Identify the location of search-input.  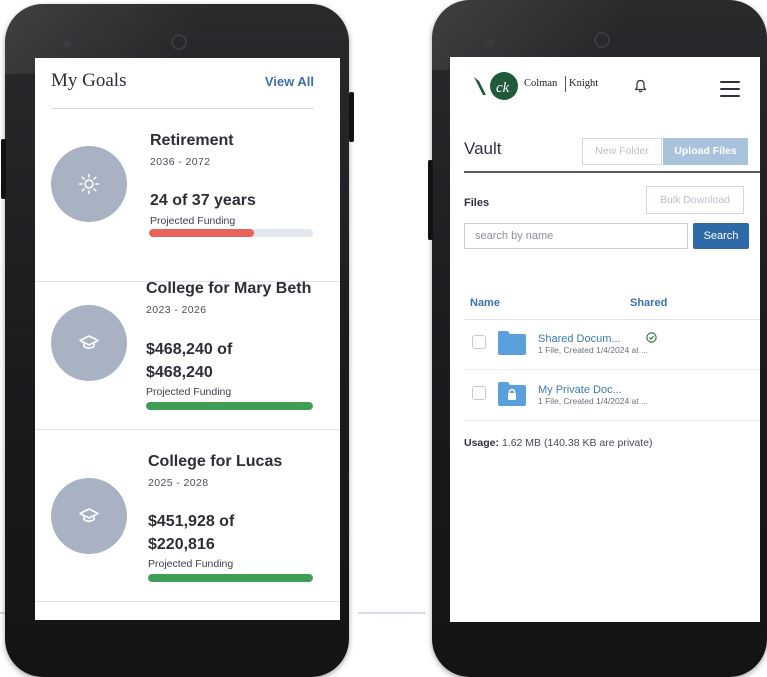
(576, 236).